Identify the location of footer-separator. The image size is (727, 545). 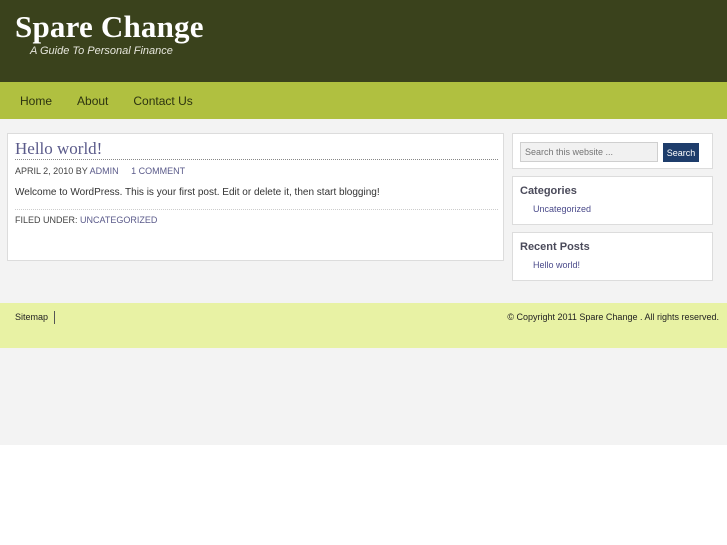
(54, 317).